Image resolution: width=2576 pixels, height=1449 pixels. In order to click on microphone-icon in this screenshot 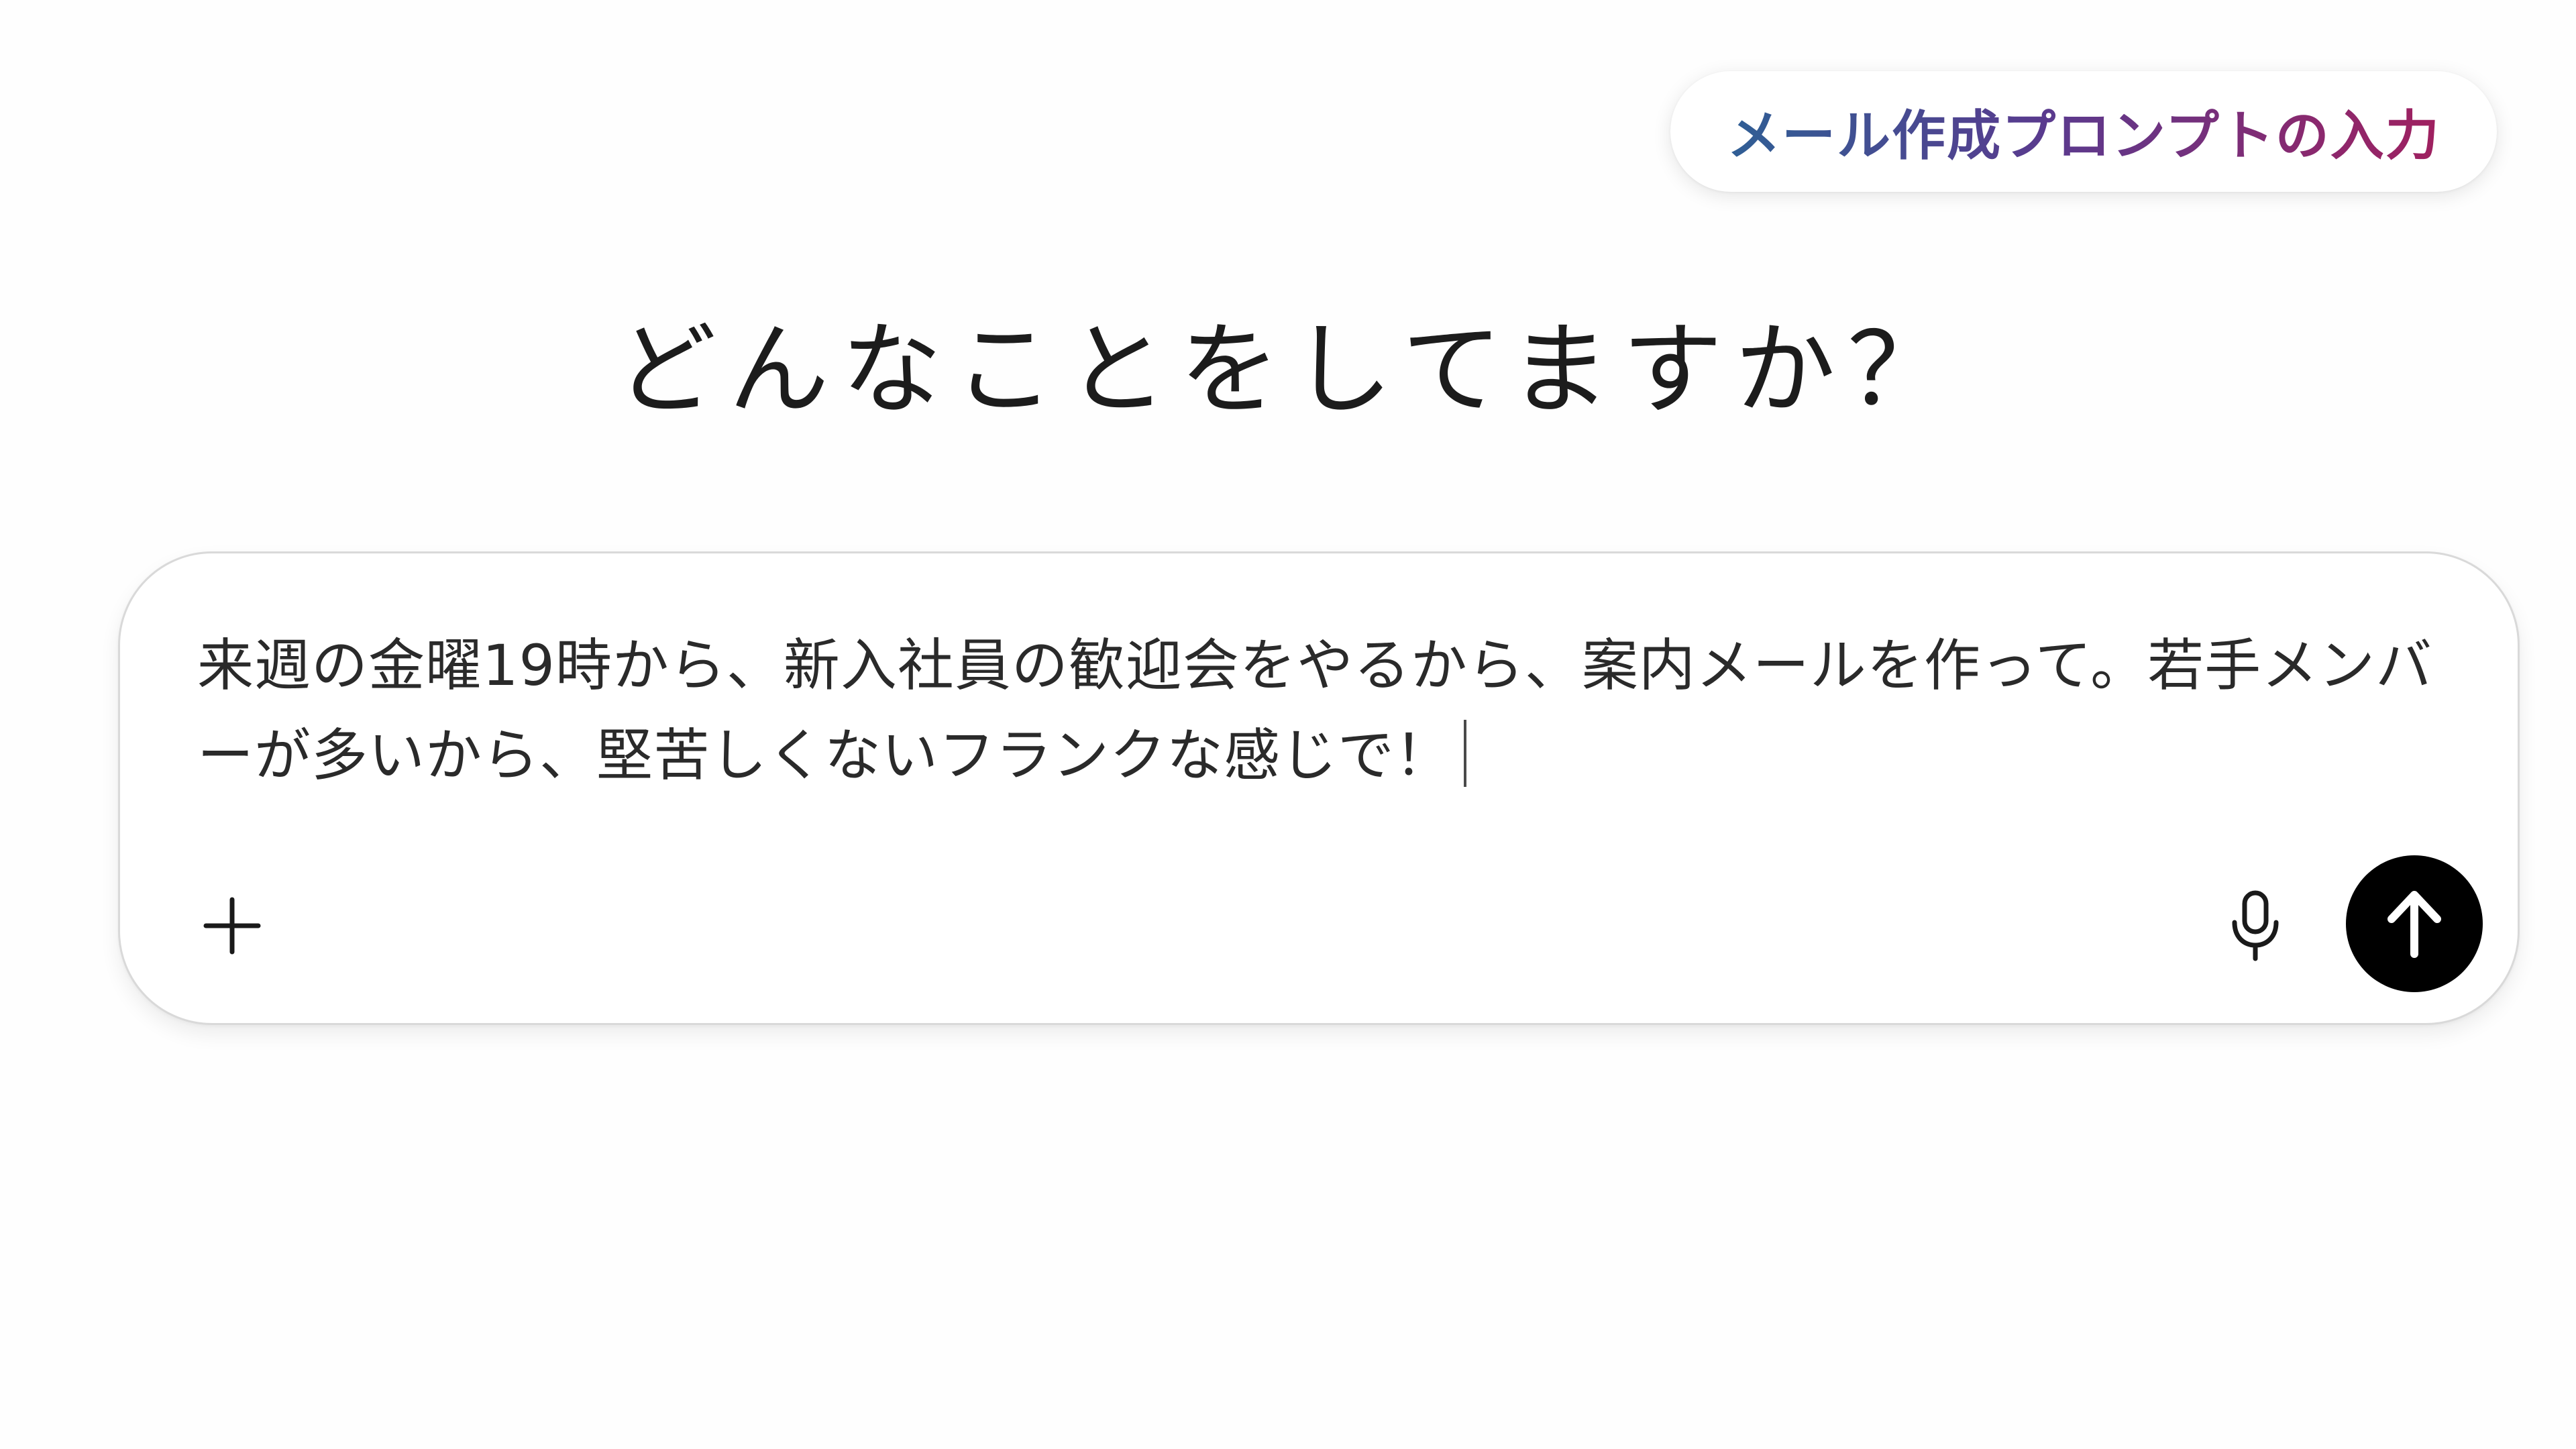, I will do `click(2255, 925)`.